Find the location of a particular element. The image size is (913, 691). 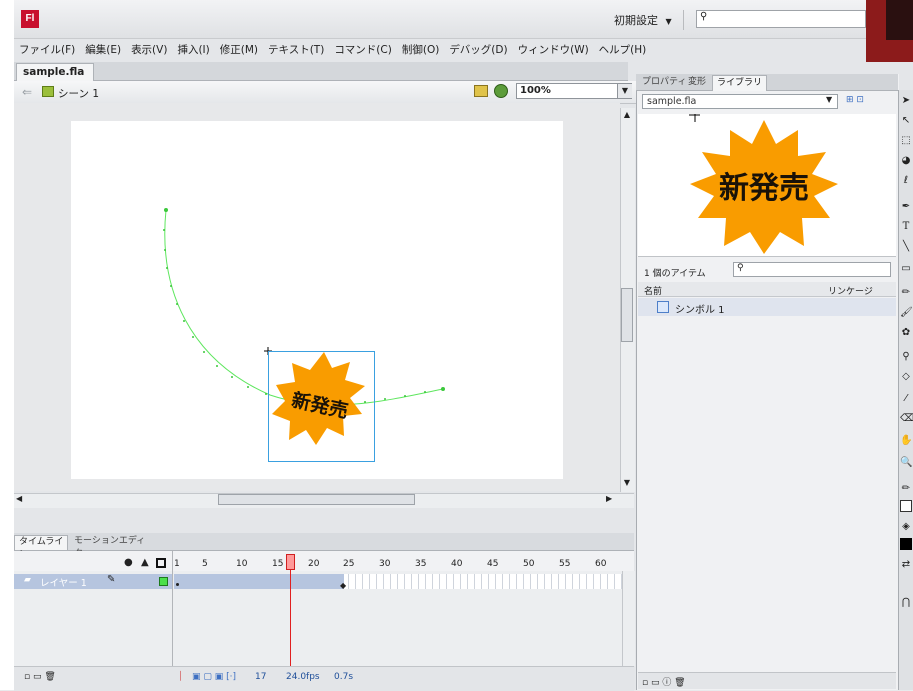

ruler-tick: 25 is located at coordinates (349, 564).